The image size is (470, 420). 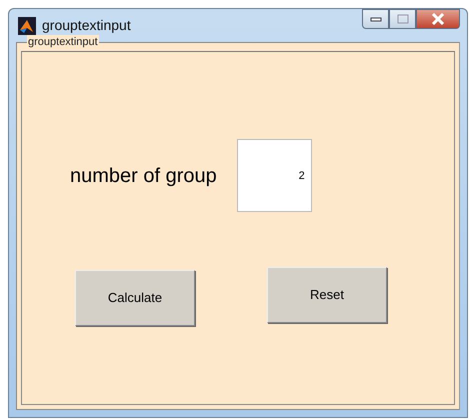 I want to click on minimize-icon, so click(x=376, y=19).